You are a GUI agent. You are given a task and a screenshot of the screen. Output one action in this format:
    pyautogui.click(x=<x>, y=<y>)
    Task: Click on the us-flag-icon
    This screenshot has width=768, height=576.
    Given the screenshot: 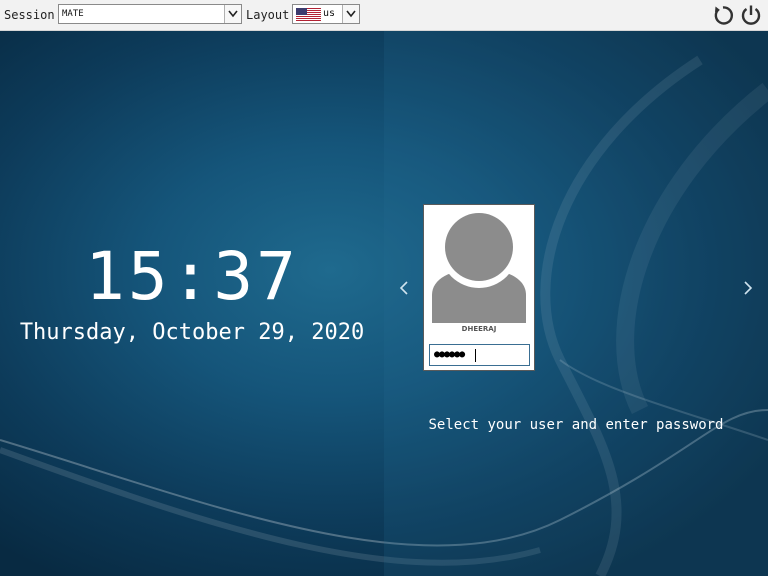 What is the action you would take?
    pyautogui.click(x=308, y=14)
    